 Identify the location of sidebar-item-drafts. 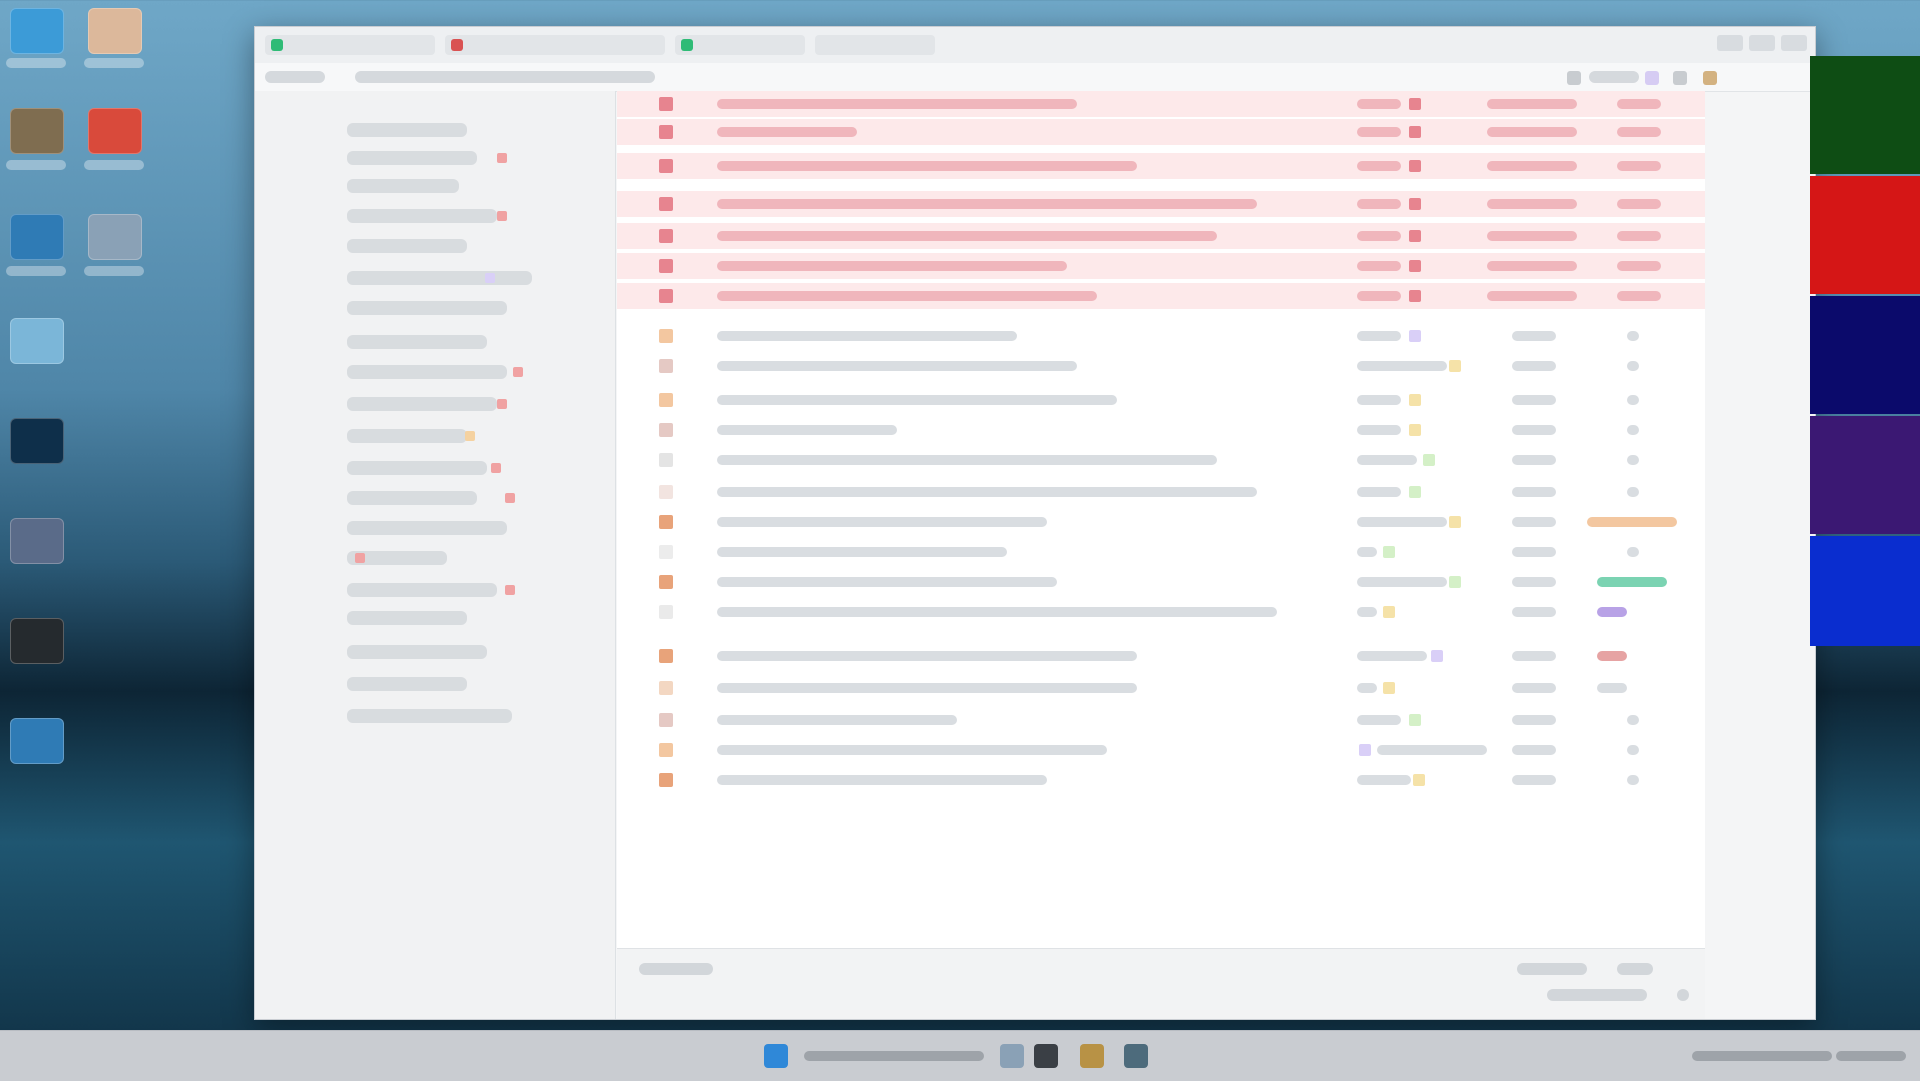
(412, 158).